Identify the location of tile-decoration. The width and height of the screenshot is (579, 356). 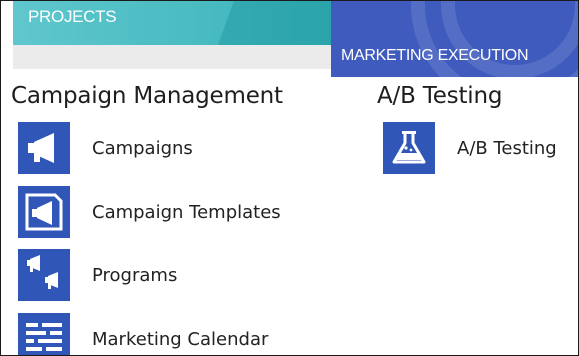
(266, 23).